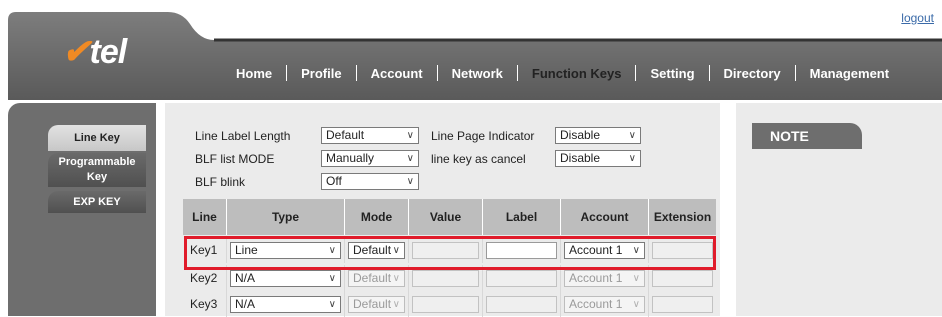 This screenshot has width=942, height=317. What do you see at coordinates (477, 73) in the screenshot?
I see `nav-network: Network` at bounding box center [477, 73].